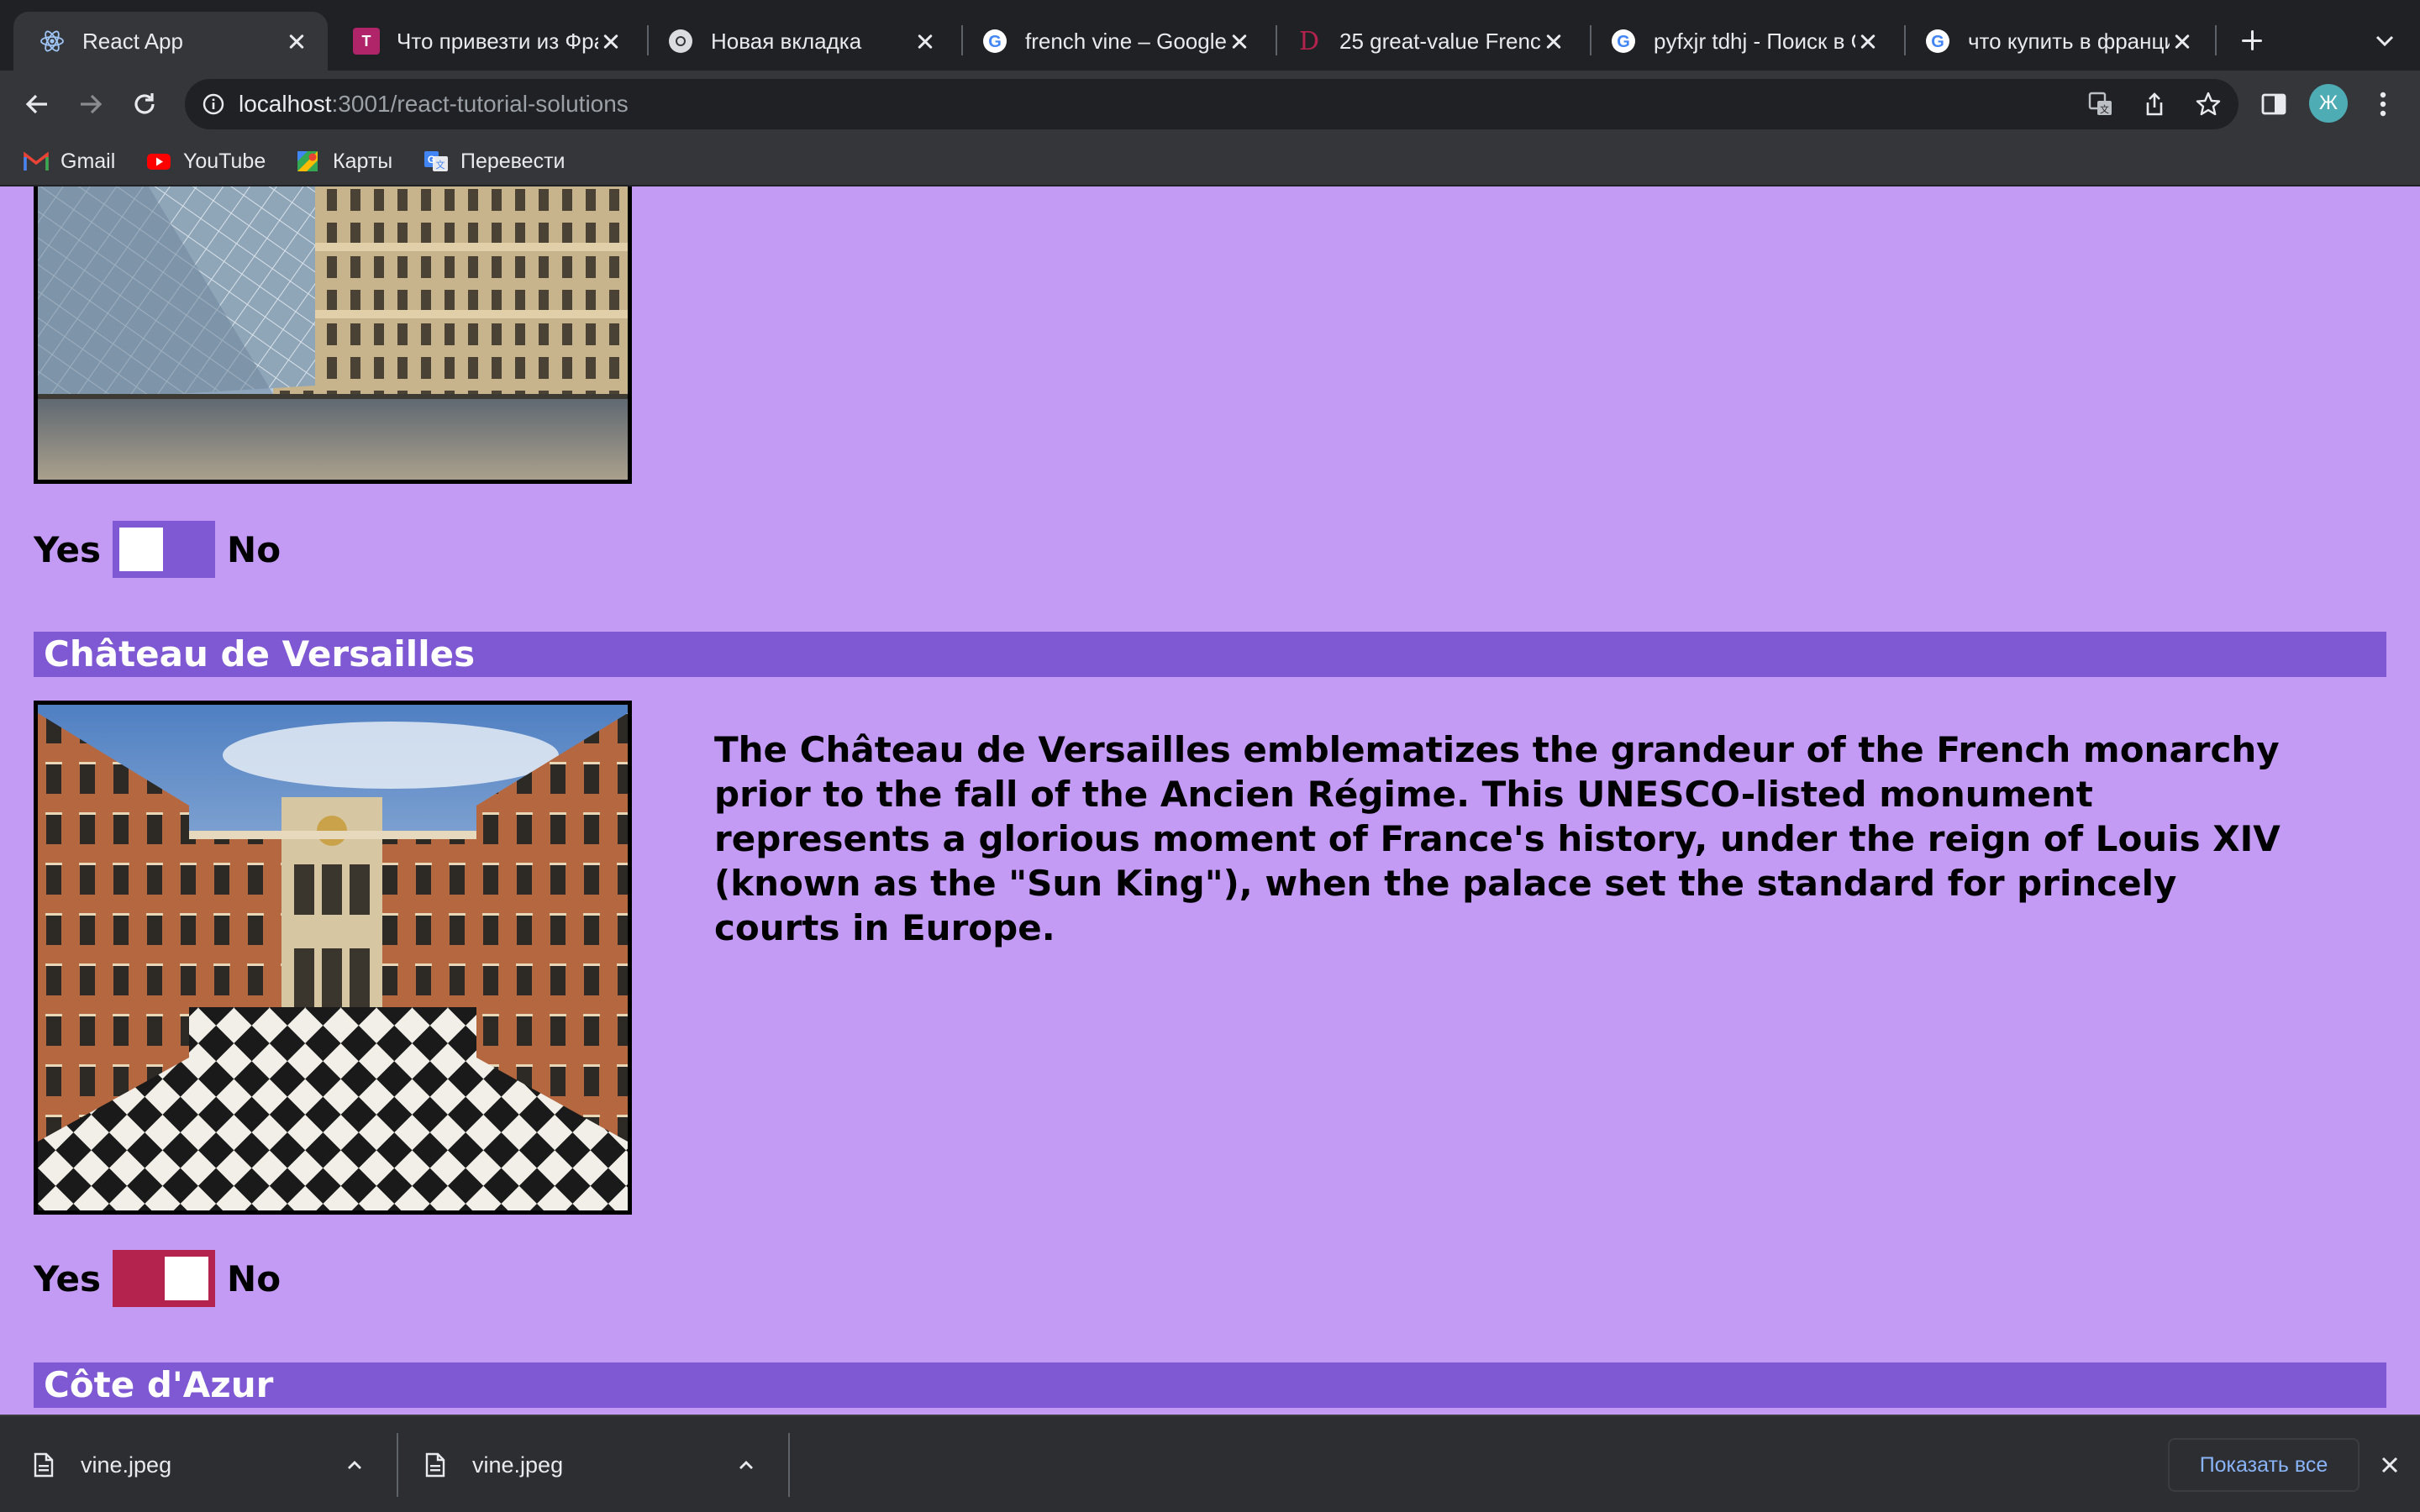  Describe the element at coordinates (2329, 103) in the screenshot. I see `profile-avatar: Ж` at that location.